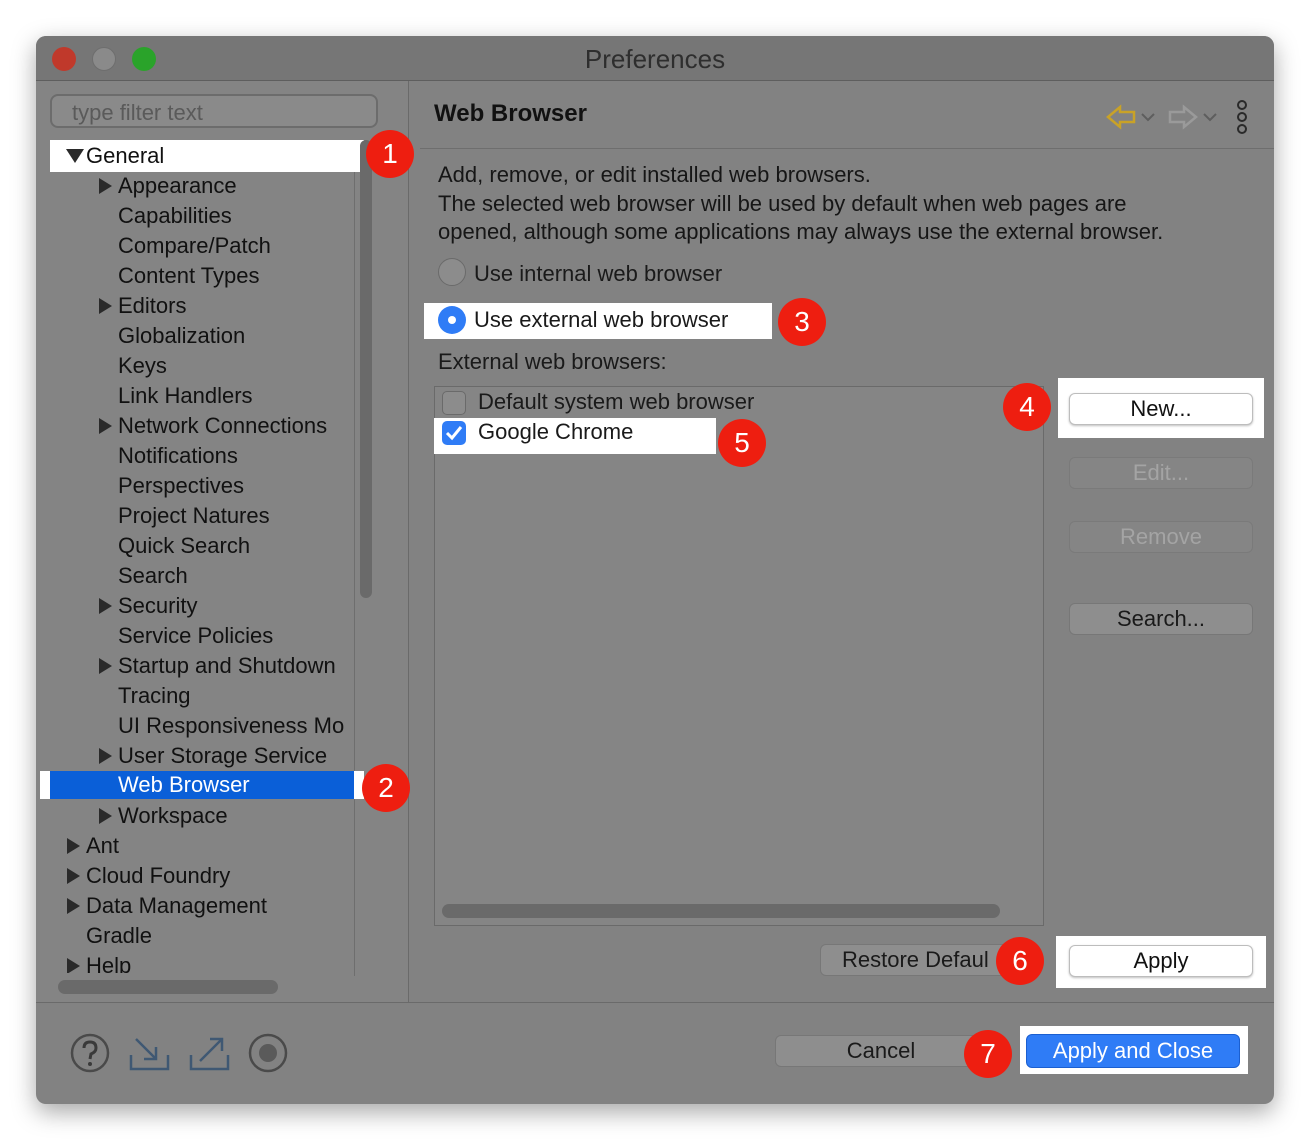 The width and height of the screenshot is (1310, 1140). I want to click on header-separator, so click(847, 148).